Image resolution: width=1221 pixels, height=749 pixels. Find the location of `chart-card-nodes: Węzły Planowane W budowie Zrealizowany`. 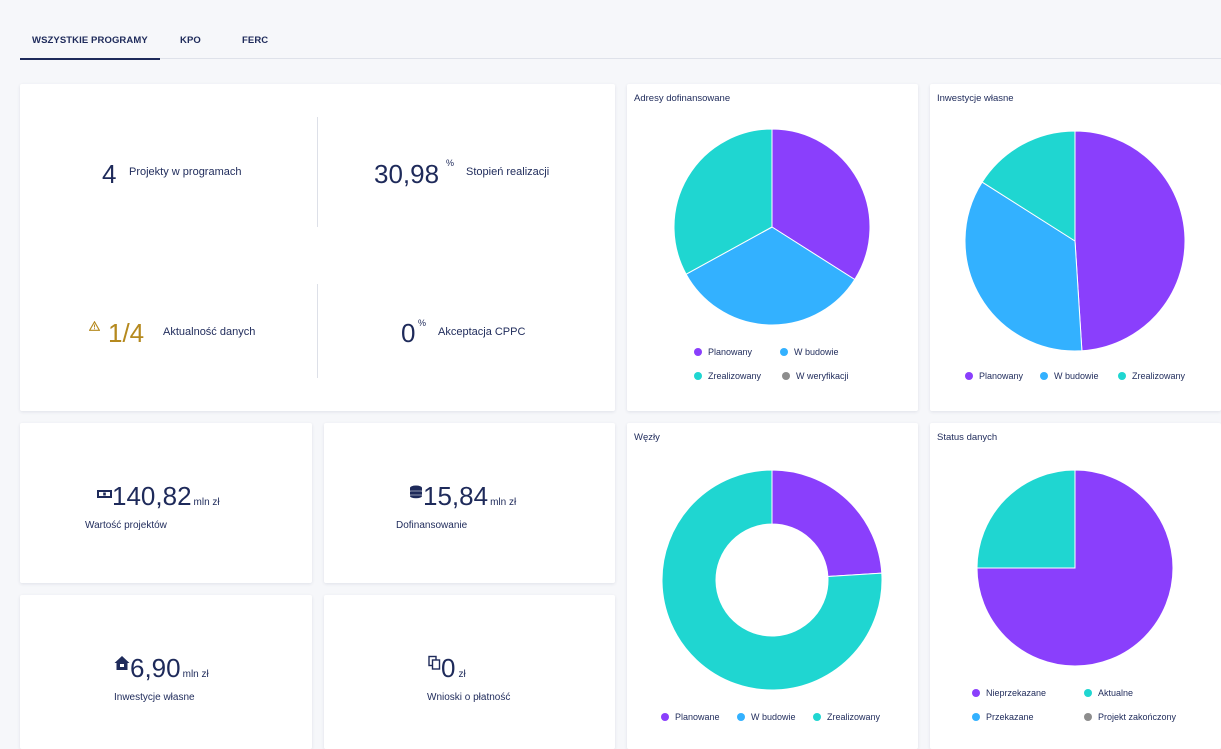

chart-card-nodes: Węzły Planowane W budowie Zrealizowany is located at coordinates (772, 586).